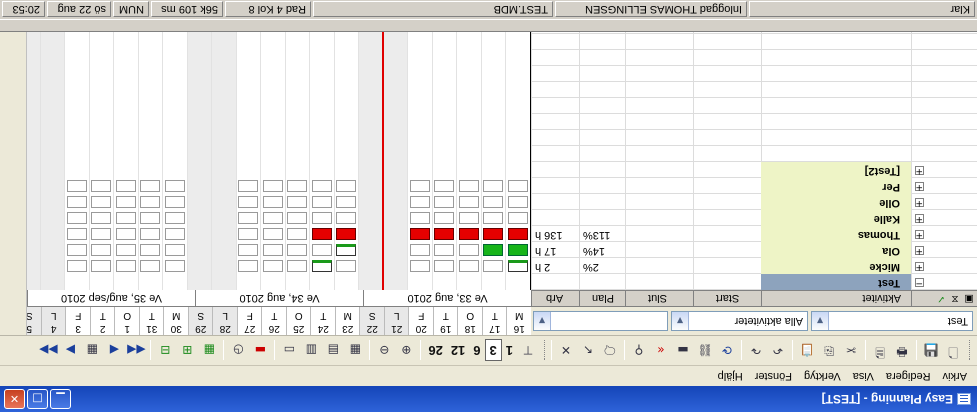  Describe the element at coordinates (48, 351) in the screenshot. I see `forward-icon: ▶▶` at that location.